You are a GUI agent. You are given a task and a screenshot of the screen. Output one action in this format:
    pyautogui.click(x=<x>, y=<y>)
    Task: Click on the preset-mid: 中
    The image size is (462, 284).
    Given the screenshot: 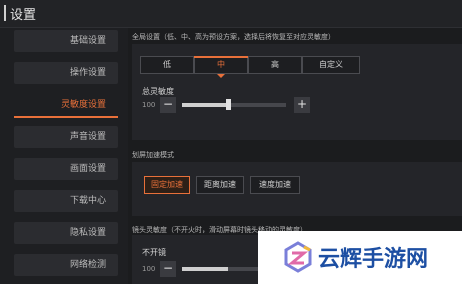 What is the action you would take?
    pyautogui.click(x=221, y=65)
    